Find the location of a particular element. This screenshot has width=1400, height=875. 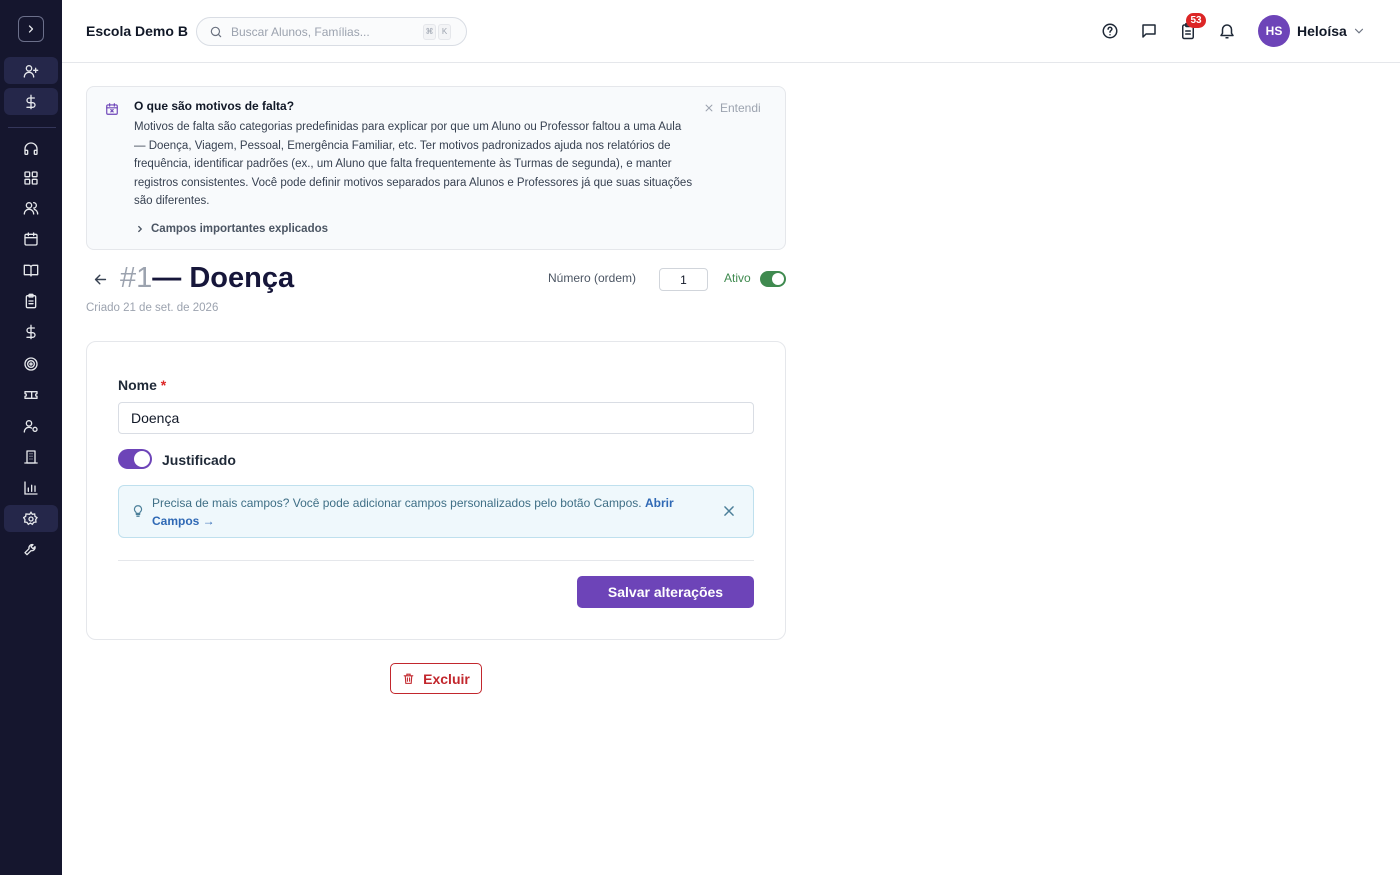

top-bar: Escola Demo B ⌘ K 53 HS Heloísa is located at coordinates (731, 31).